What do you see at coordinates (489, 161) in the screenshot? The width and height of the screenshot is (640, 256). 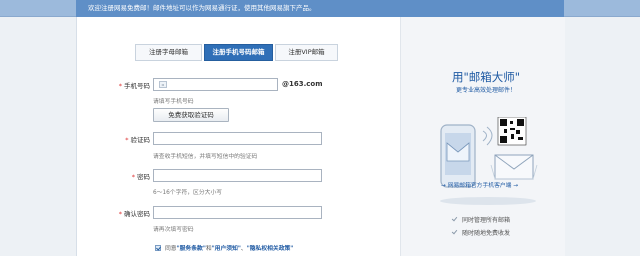 I see `mail-app-illustration` at bounding box center [489, 161].